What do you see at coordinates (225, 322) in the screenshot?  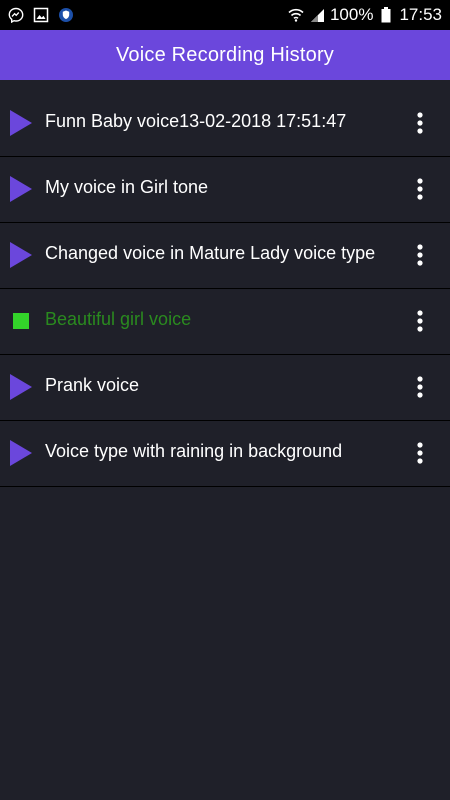 I see `recording-item: Beautiful girl voice` at bounding box center [225, 322].